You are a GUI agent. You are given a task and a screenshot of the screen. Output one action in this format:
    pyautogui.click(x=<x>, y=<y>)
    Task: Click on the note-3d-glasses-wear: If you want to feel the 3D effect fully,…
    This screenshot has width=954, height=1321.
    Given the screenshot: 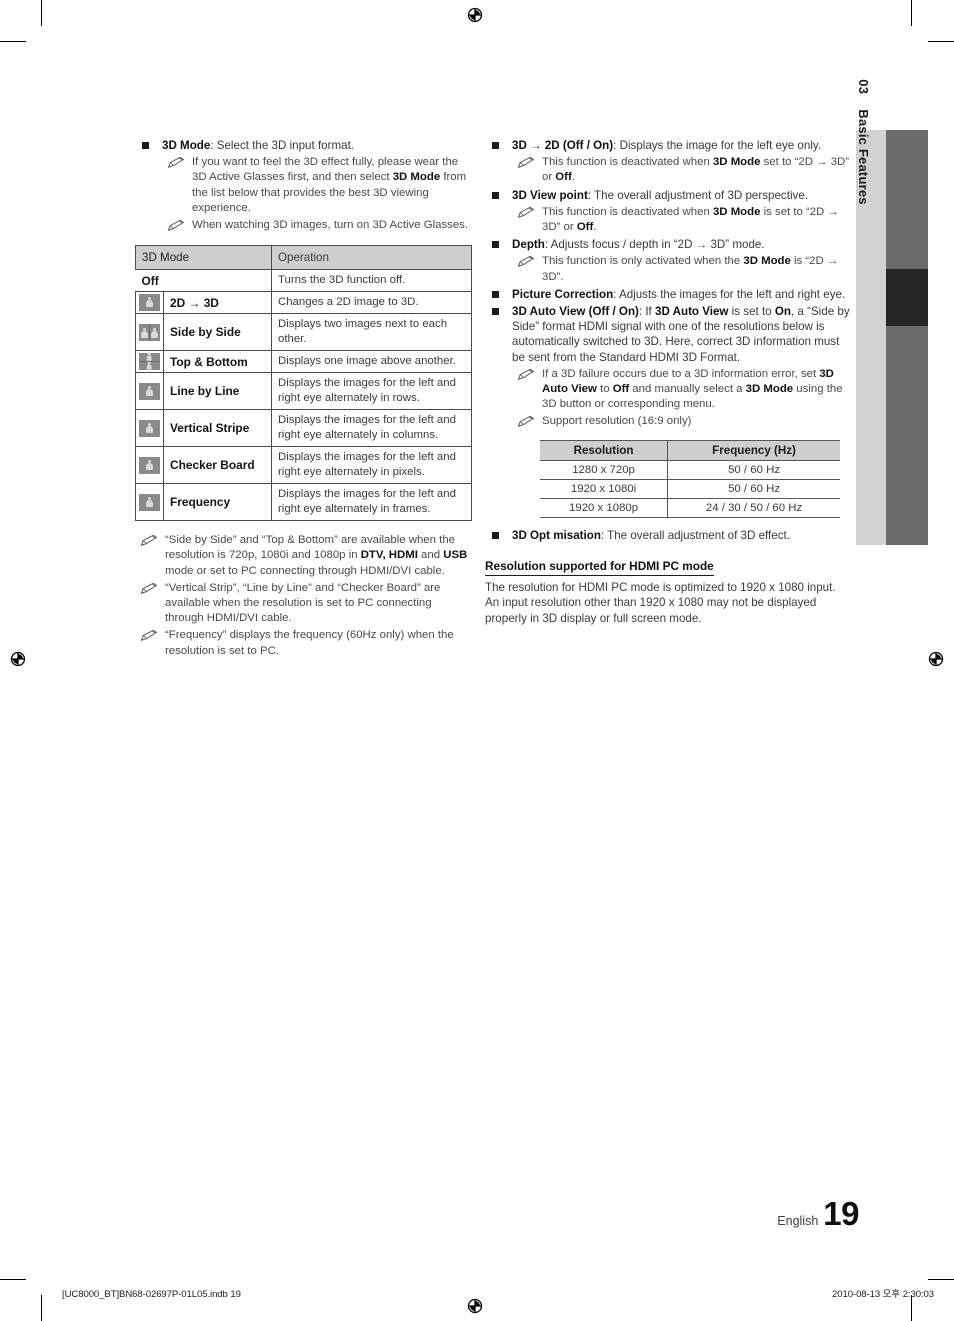 What is the action you would take?
    pyautogui.click(x=317, y=185)
    